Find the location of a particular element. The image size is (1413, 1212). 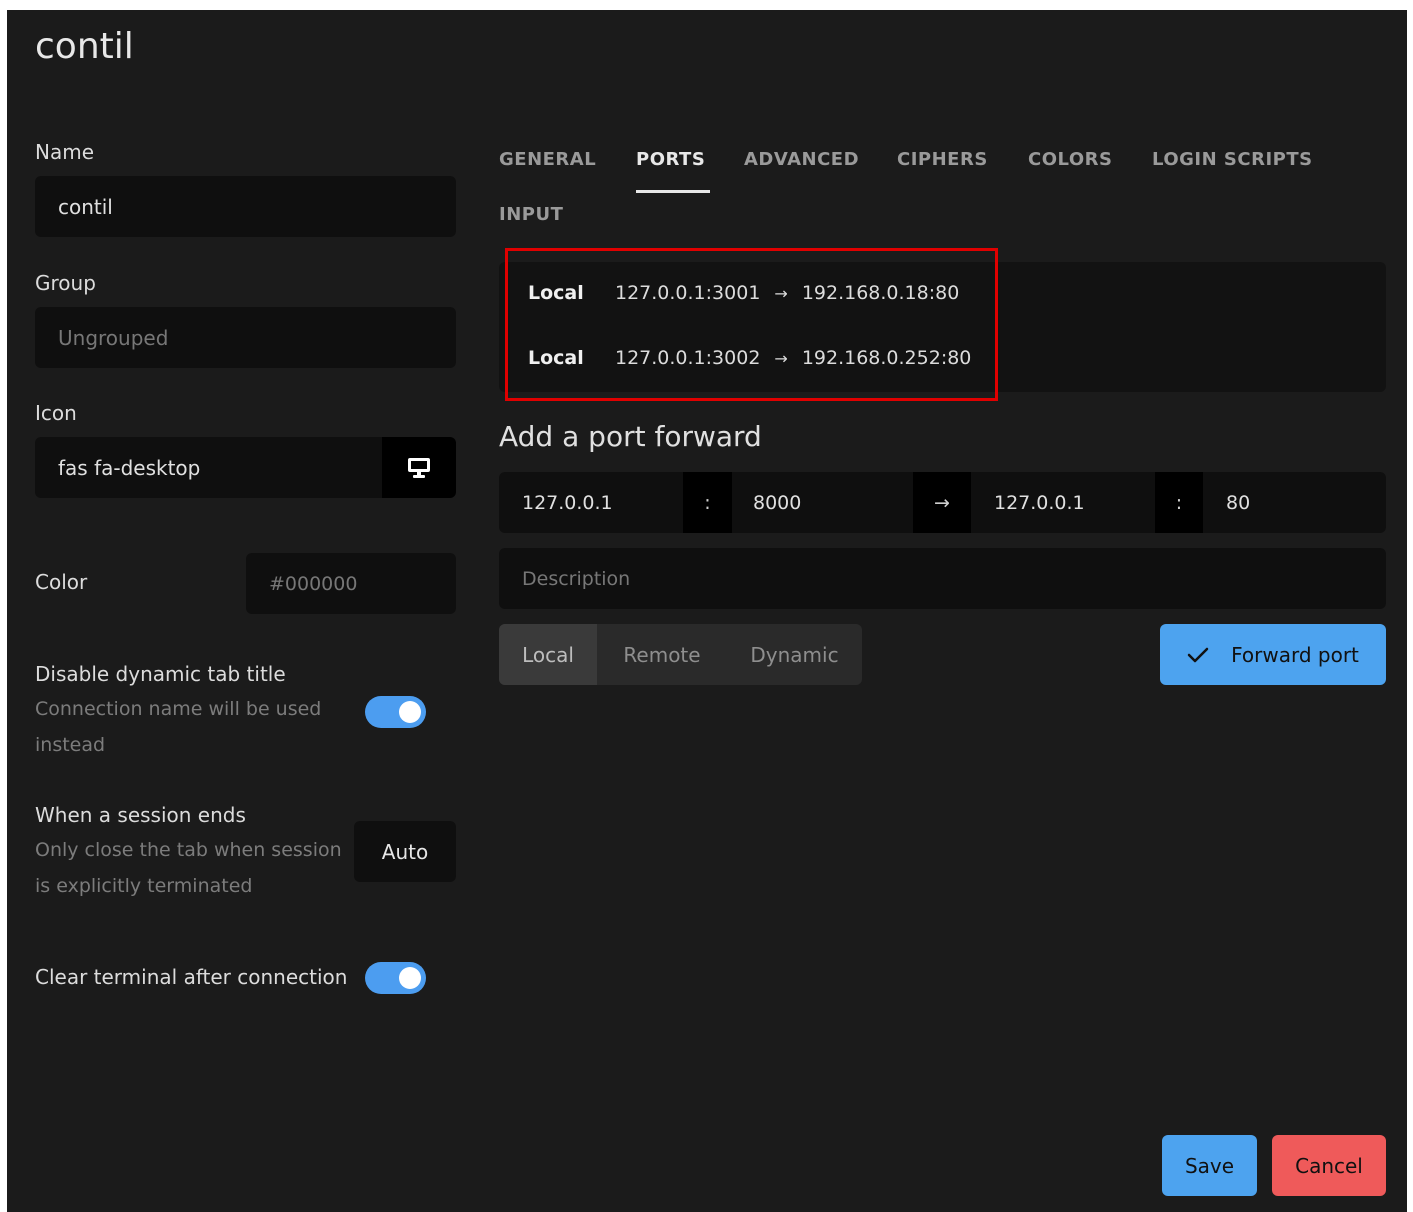

group-label: Group is located at coordinates (65, 283).